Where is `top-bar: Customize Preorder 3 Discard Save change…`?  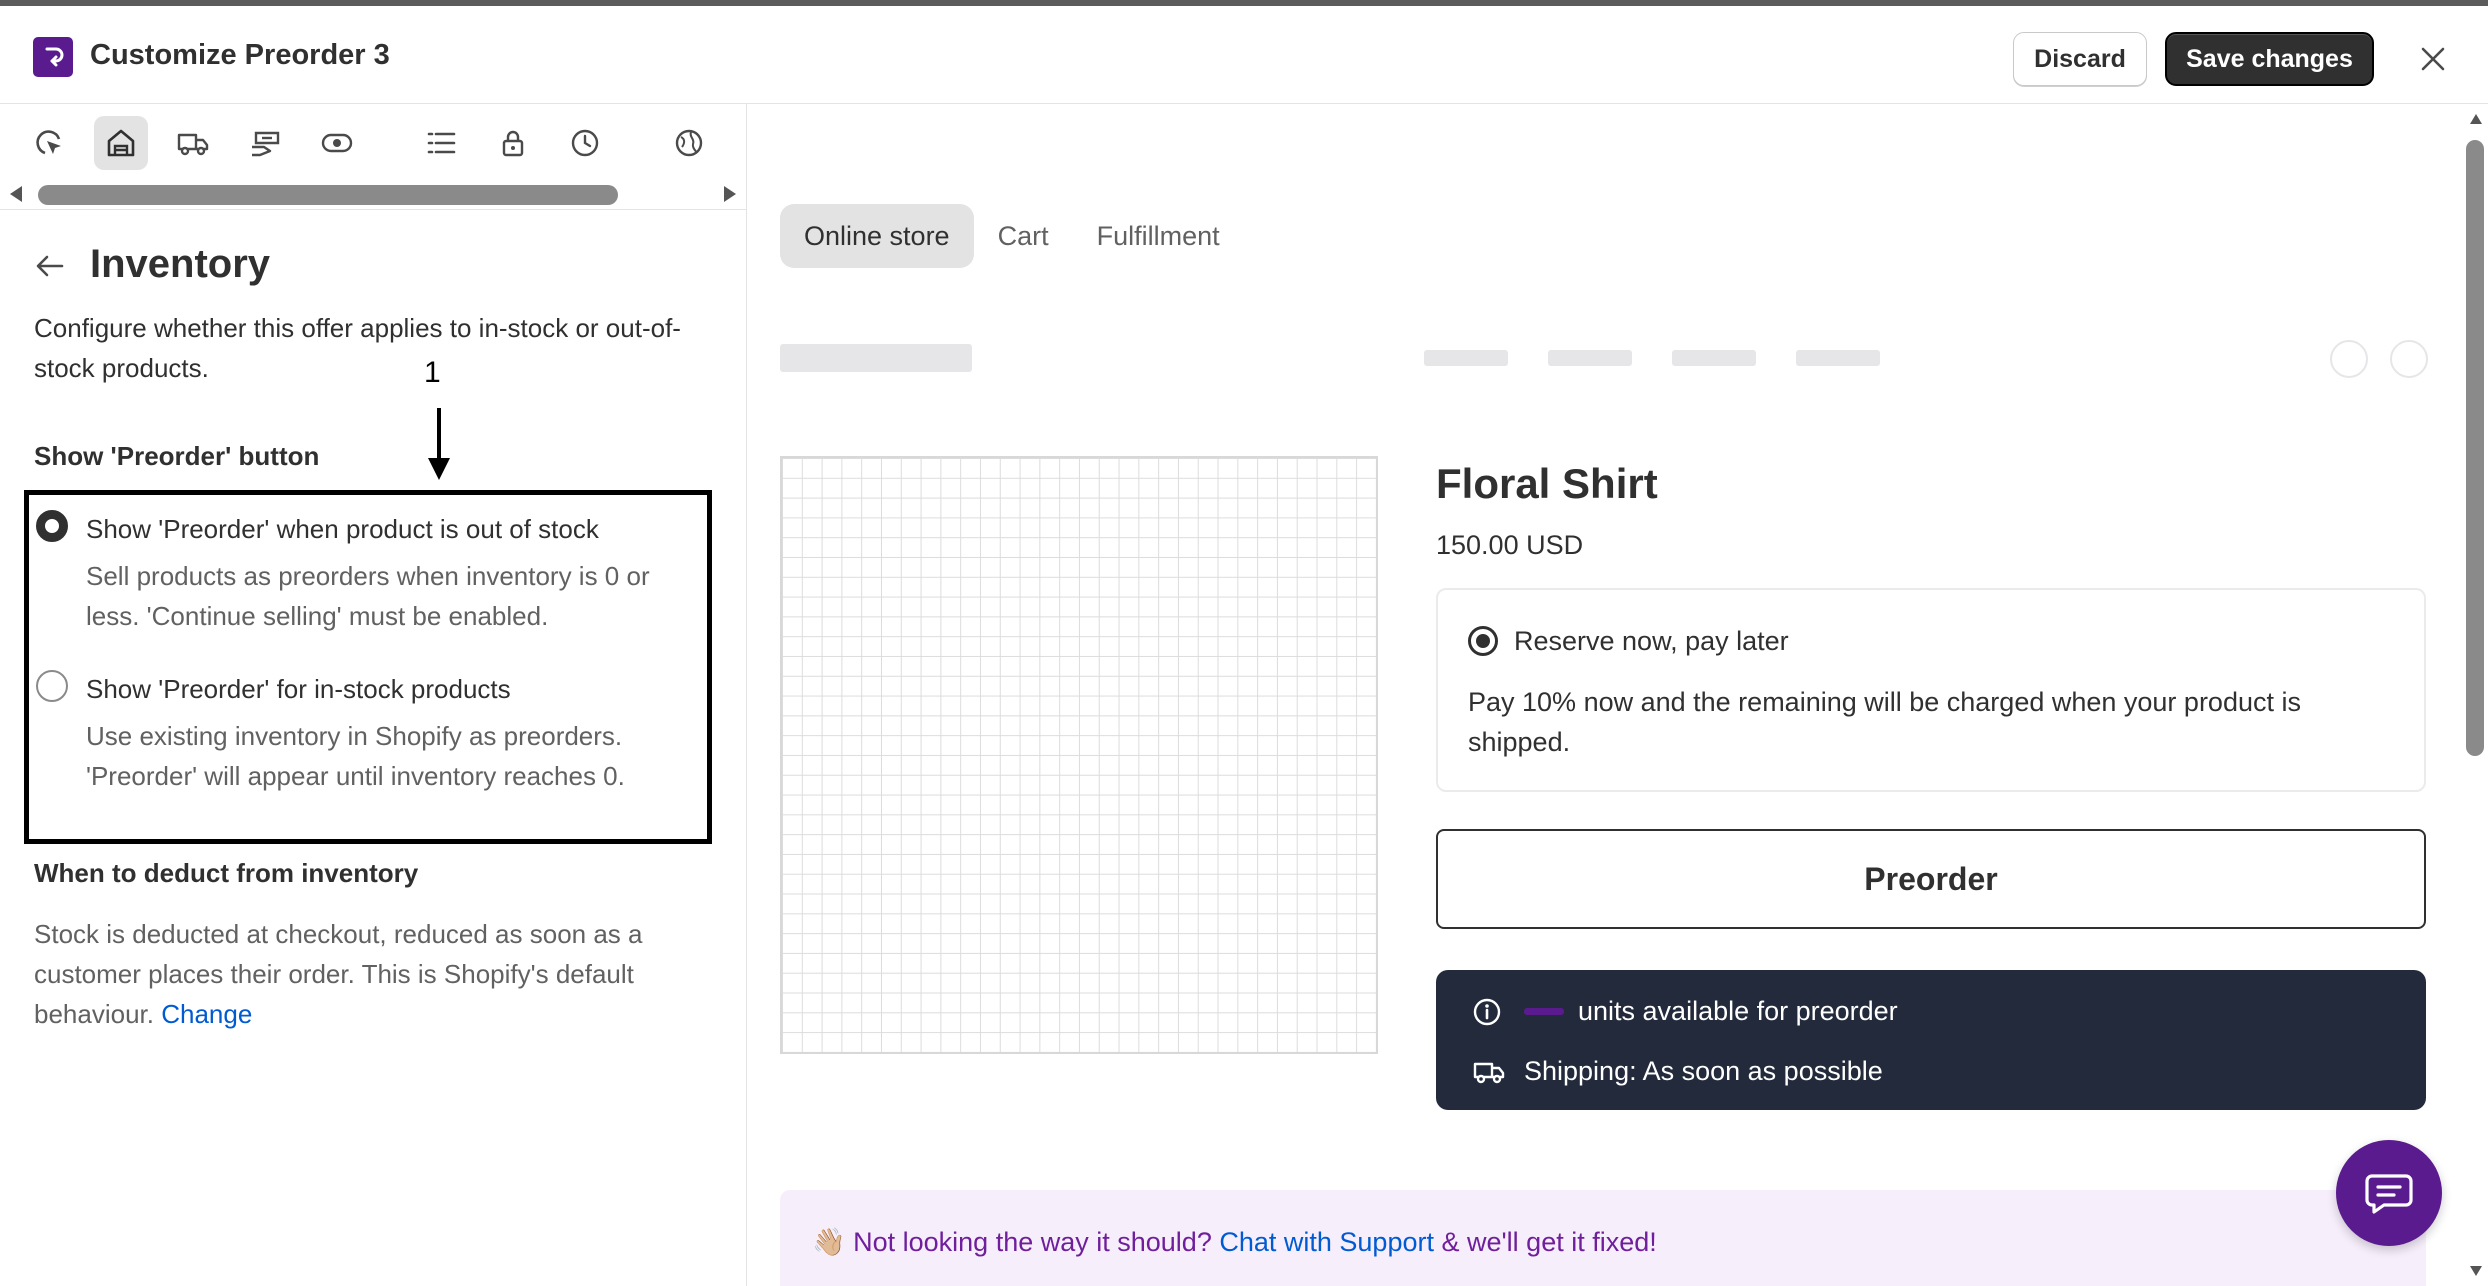
top-bar: Customize Preorder 3 Discard Save change… is located at coordinates (1244, 52).